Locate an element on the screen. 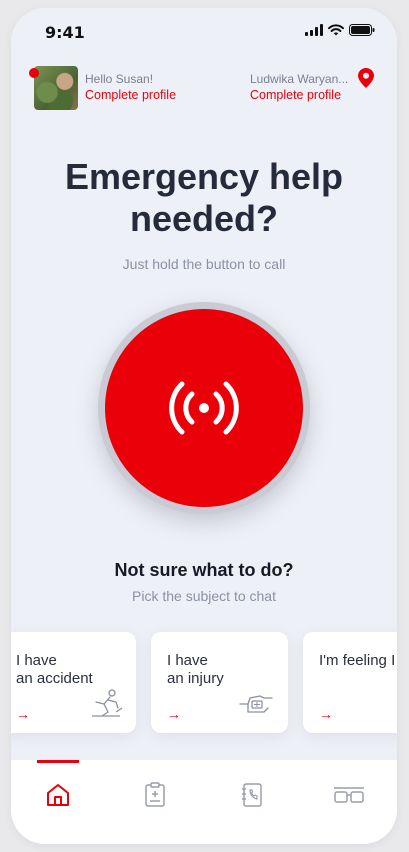 Image resolution: width=409 pixels, height=852 pixels. emergency-call-button is located at coordinates (204, 408).